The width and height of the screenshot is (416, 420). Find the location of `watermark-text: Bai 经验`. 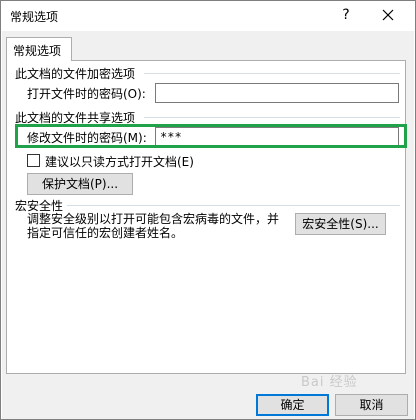

watermark-text: Bai 经验 is located at coordinates (329, 382).